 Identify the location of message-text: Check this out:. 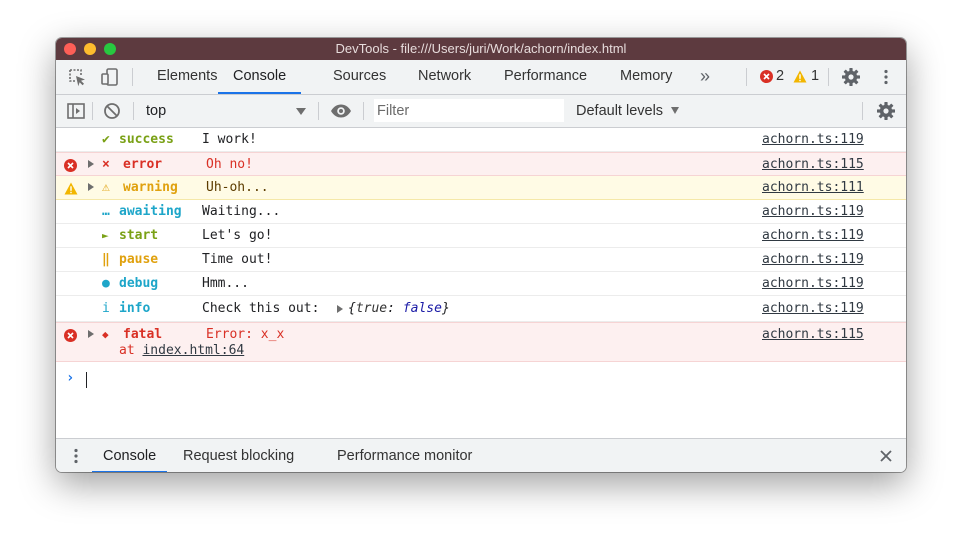
(261, 308).